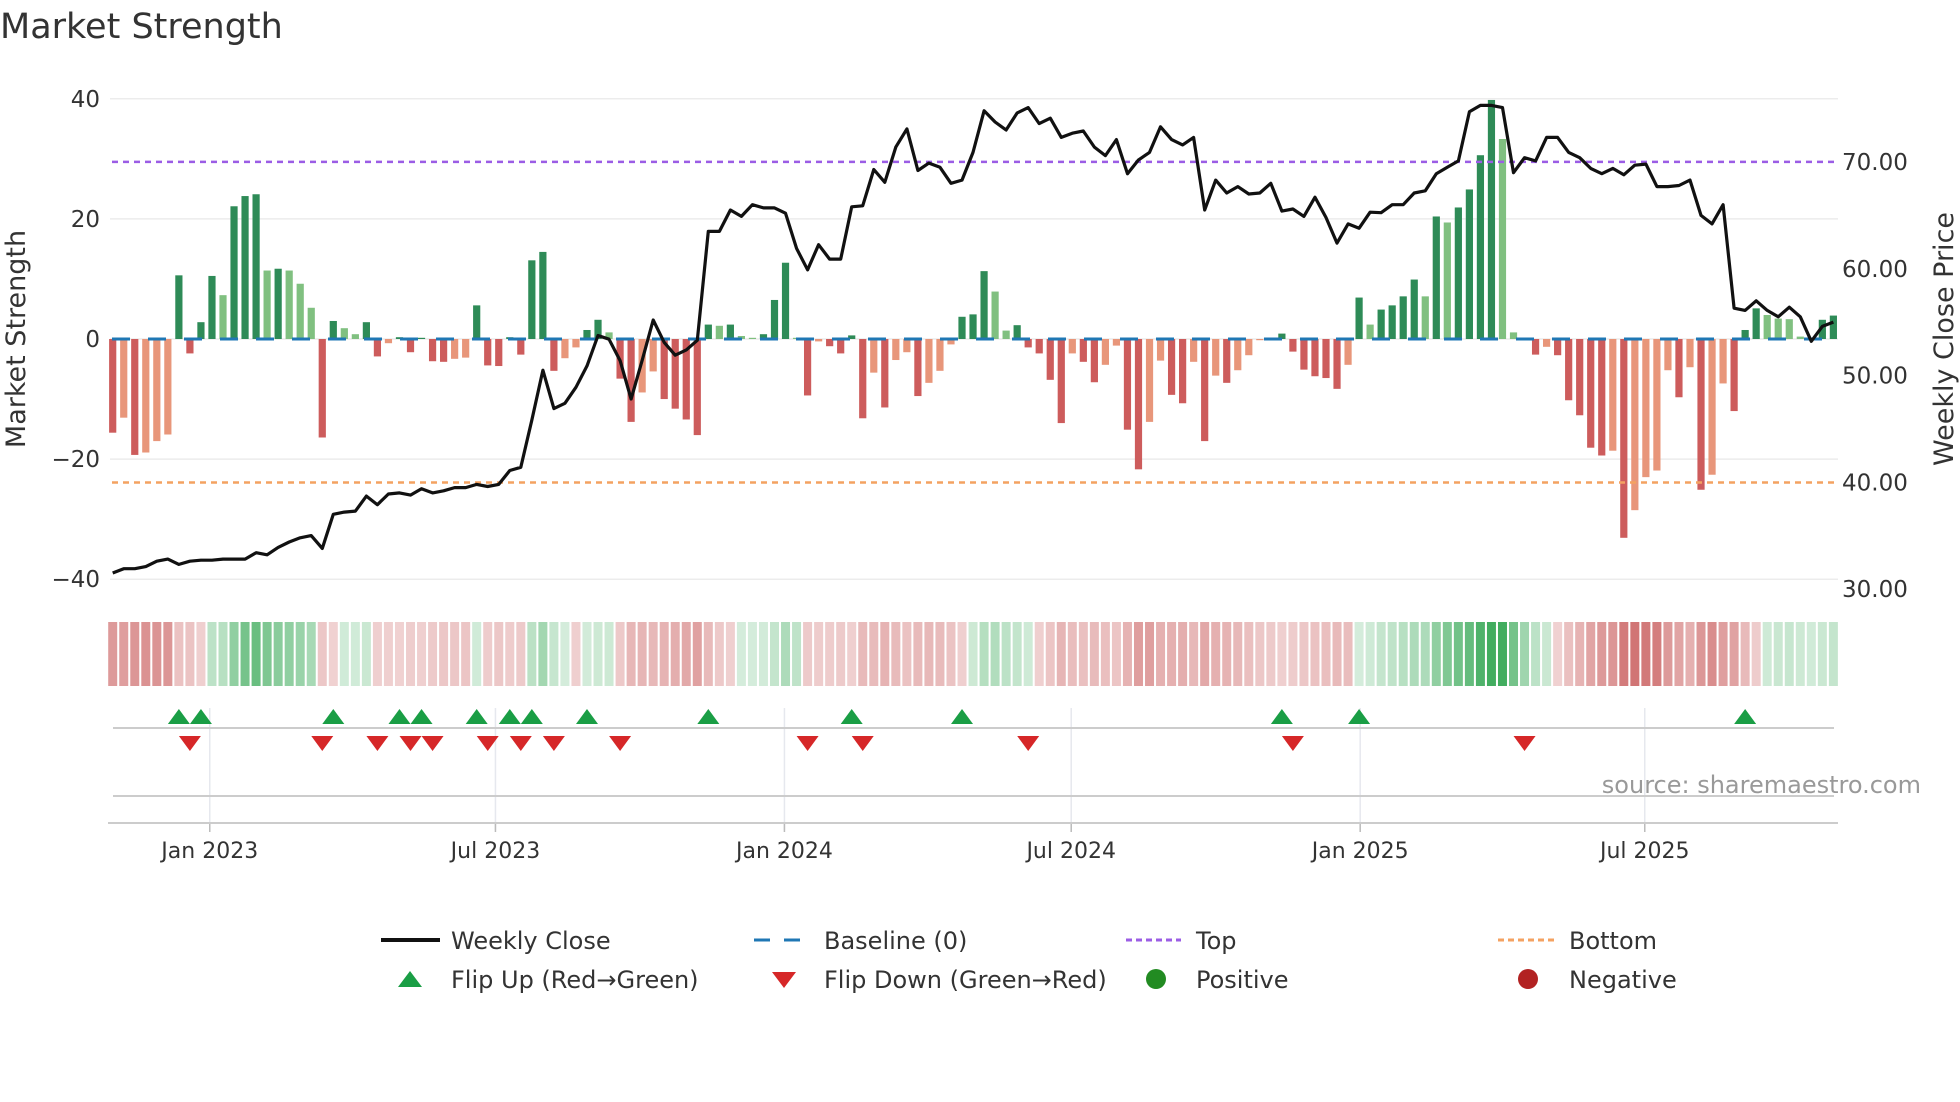 This screenshot has height=1102, width=1960. What do you see at coordinates (973, 770) in the screenshot?
I see `flip-panel` at bounding box center [973, 770].